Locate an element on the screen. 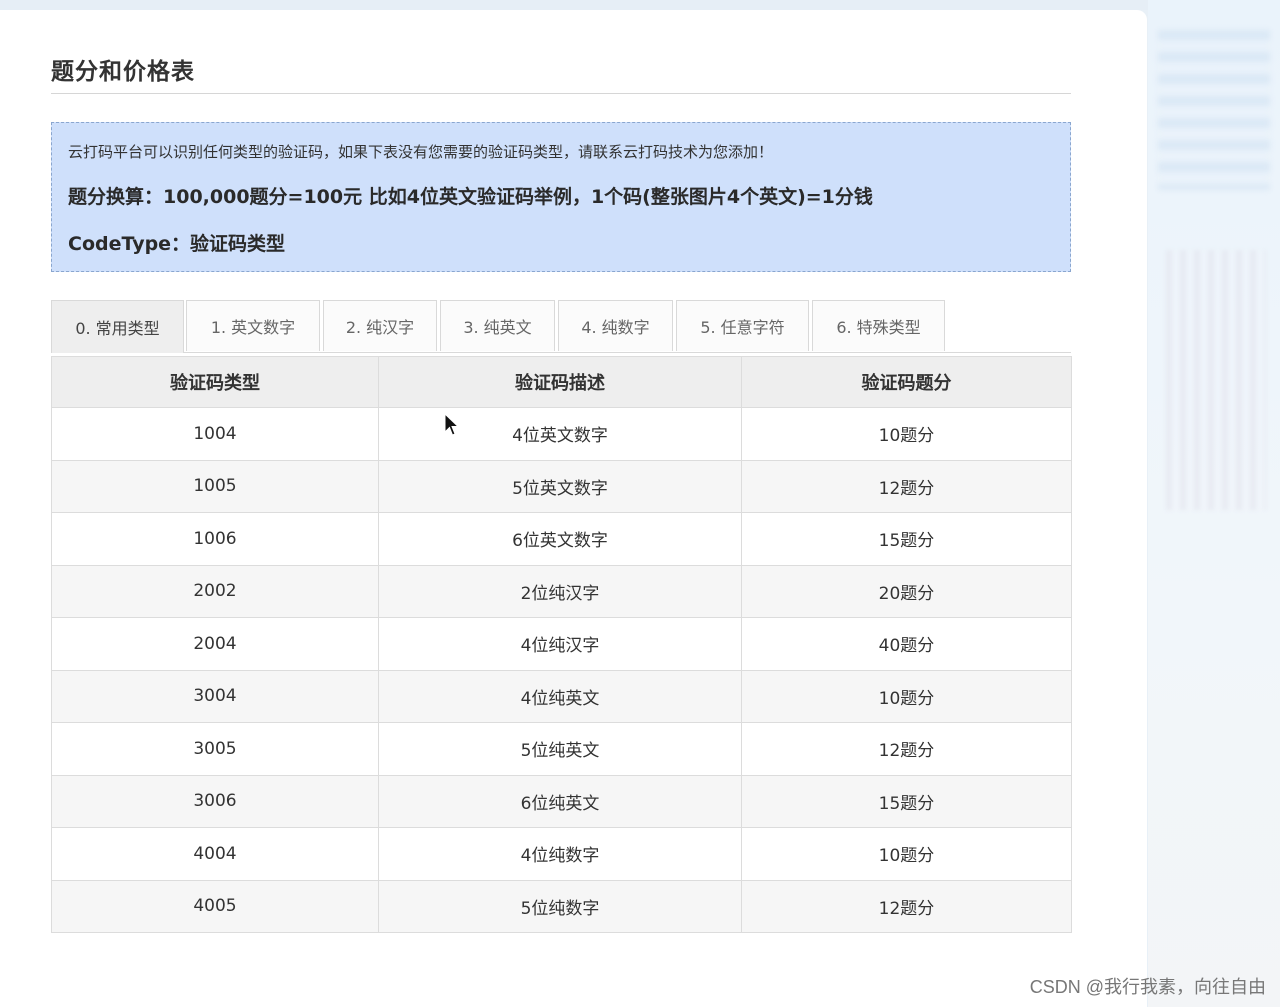  tab-pure-chinese: 2. 纯汉字 is located at coordinates (380, 325).